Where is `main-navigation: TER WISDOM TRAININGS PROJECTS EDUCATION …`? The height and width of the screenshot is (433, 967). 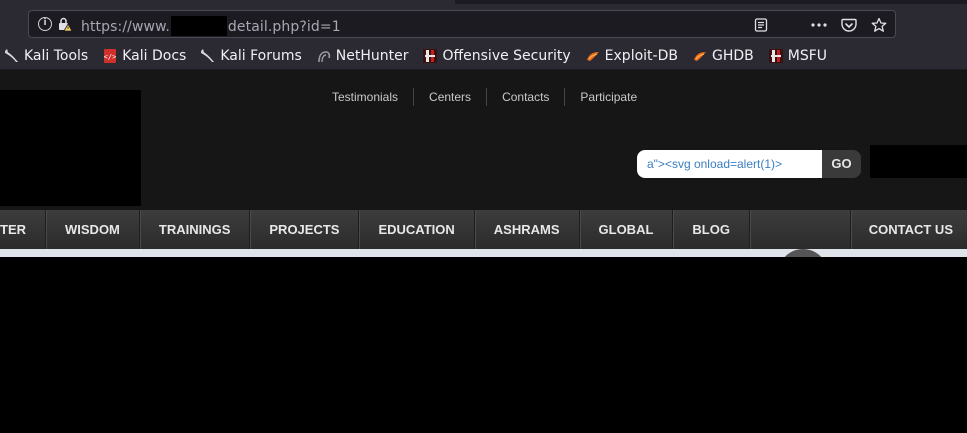
main-navigation: TER WISDOM TRAININGS PROJECTS EDUCATION … is located at coordinates (483, 229).